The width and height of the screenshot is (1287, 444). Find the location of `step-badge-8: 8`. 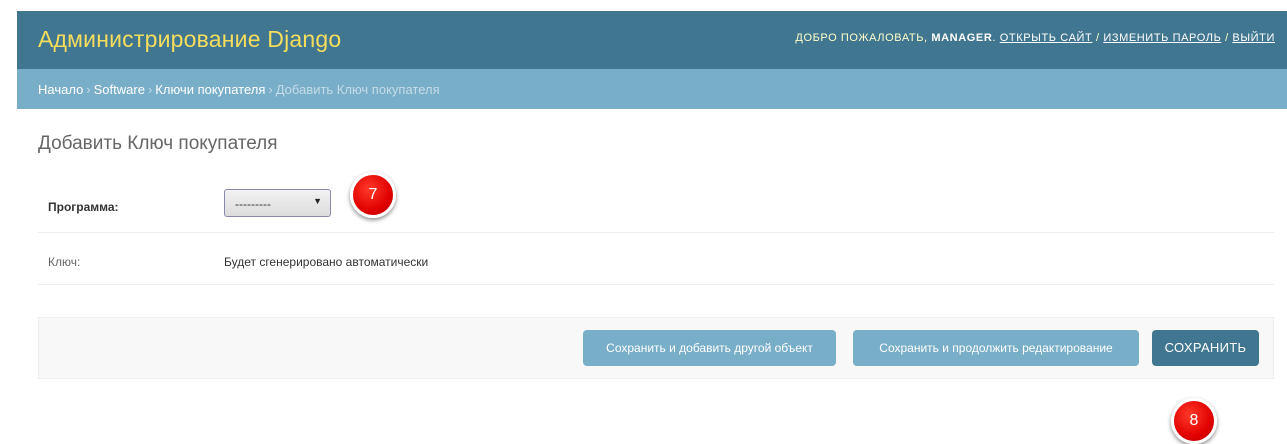

step-badge-8: 8 is located at coordinates (1194, 421).